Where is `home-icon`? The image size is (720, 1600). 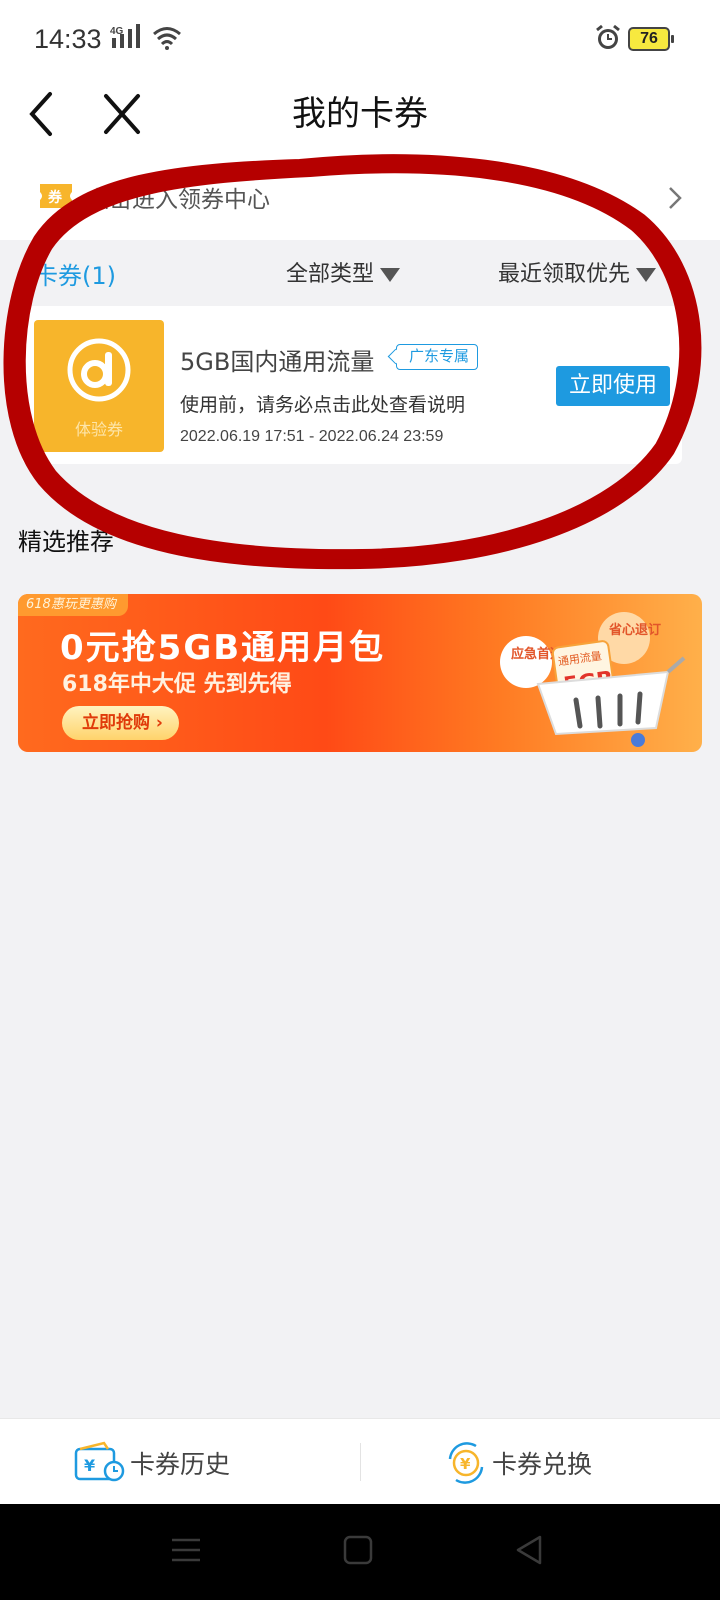
home-icon is located at coordinates (358, 1550).